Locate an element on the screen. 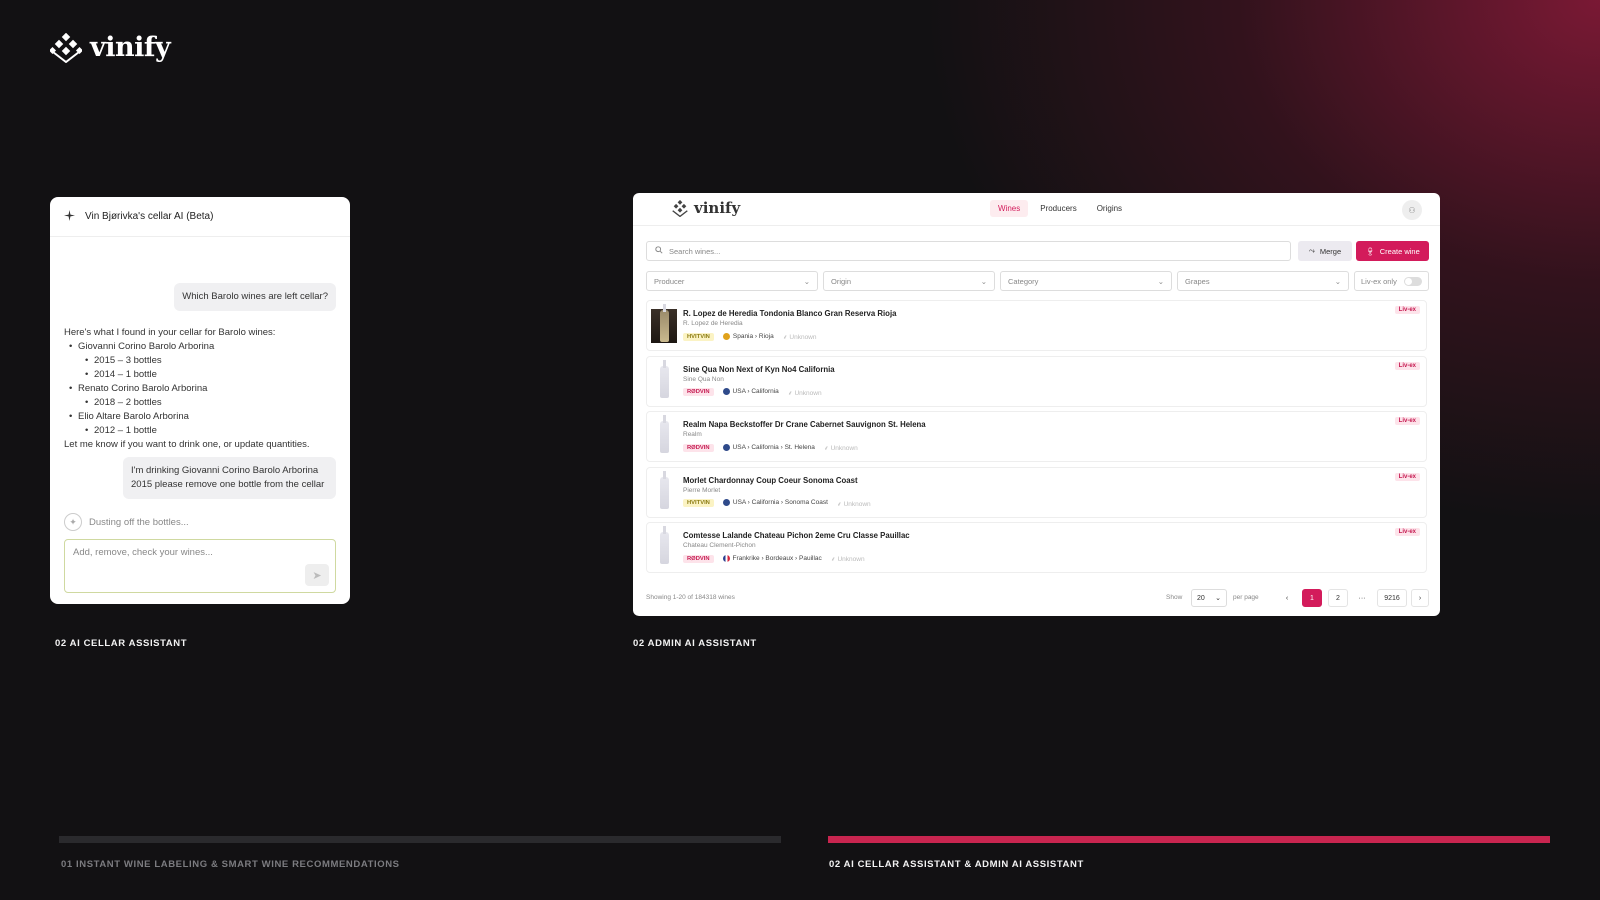 Image resolution: width=1600 pixels, height=900 pixels. wine-type-badge: HVITVIN is located at coordinates (698, 503).